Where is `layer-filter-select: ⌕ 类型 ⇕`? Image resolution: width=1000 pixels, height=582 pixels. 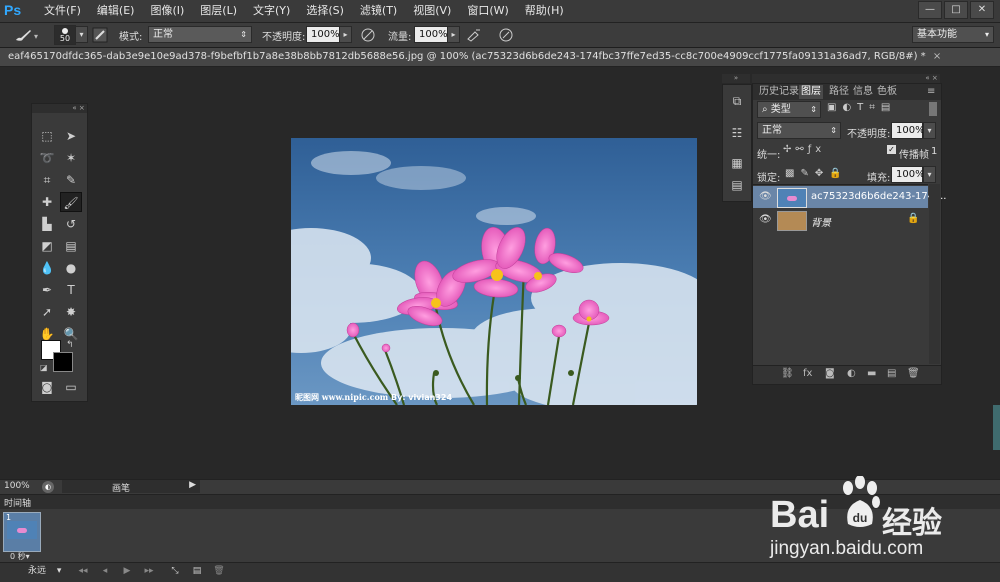 layer-filter-select: ⌕ 类型 ⇕ is located at coordinates (789, 109).